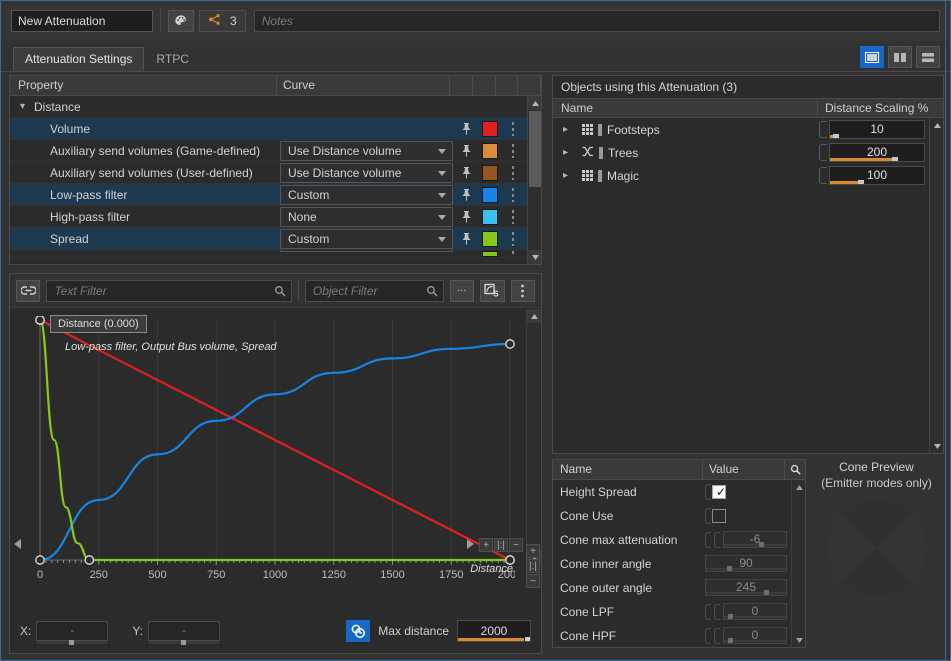 The width and height of the screenshot is (951, 661). I want to click on table-row: Height Spread ✓, so click(679, 492).